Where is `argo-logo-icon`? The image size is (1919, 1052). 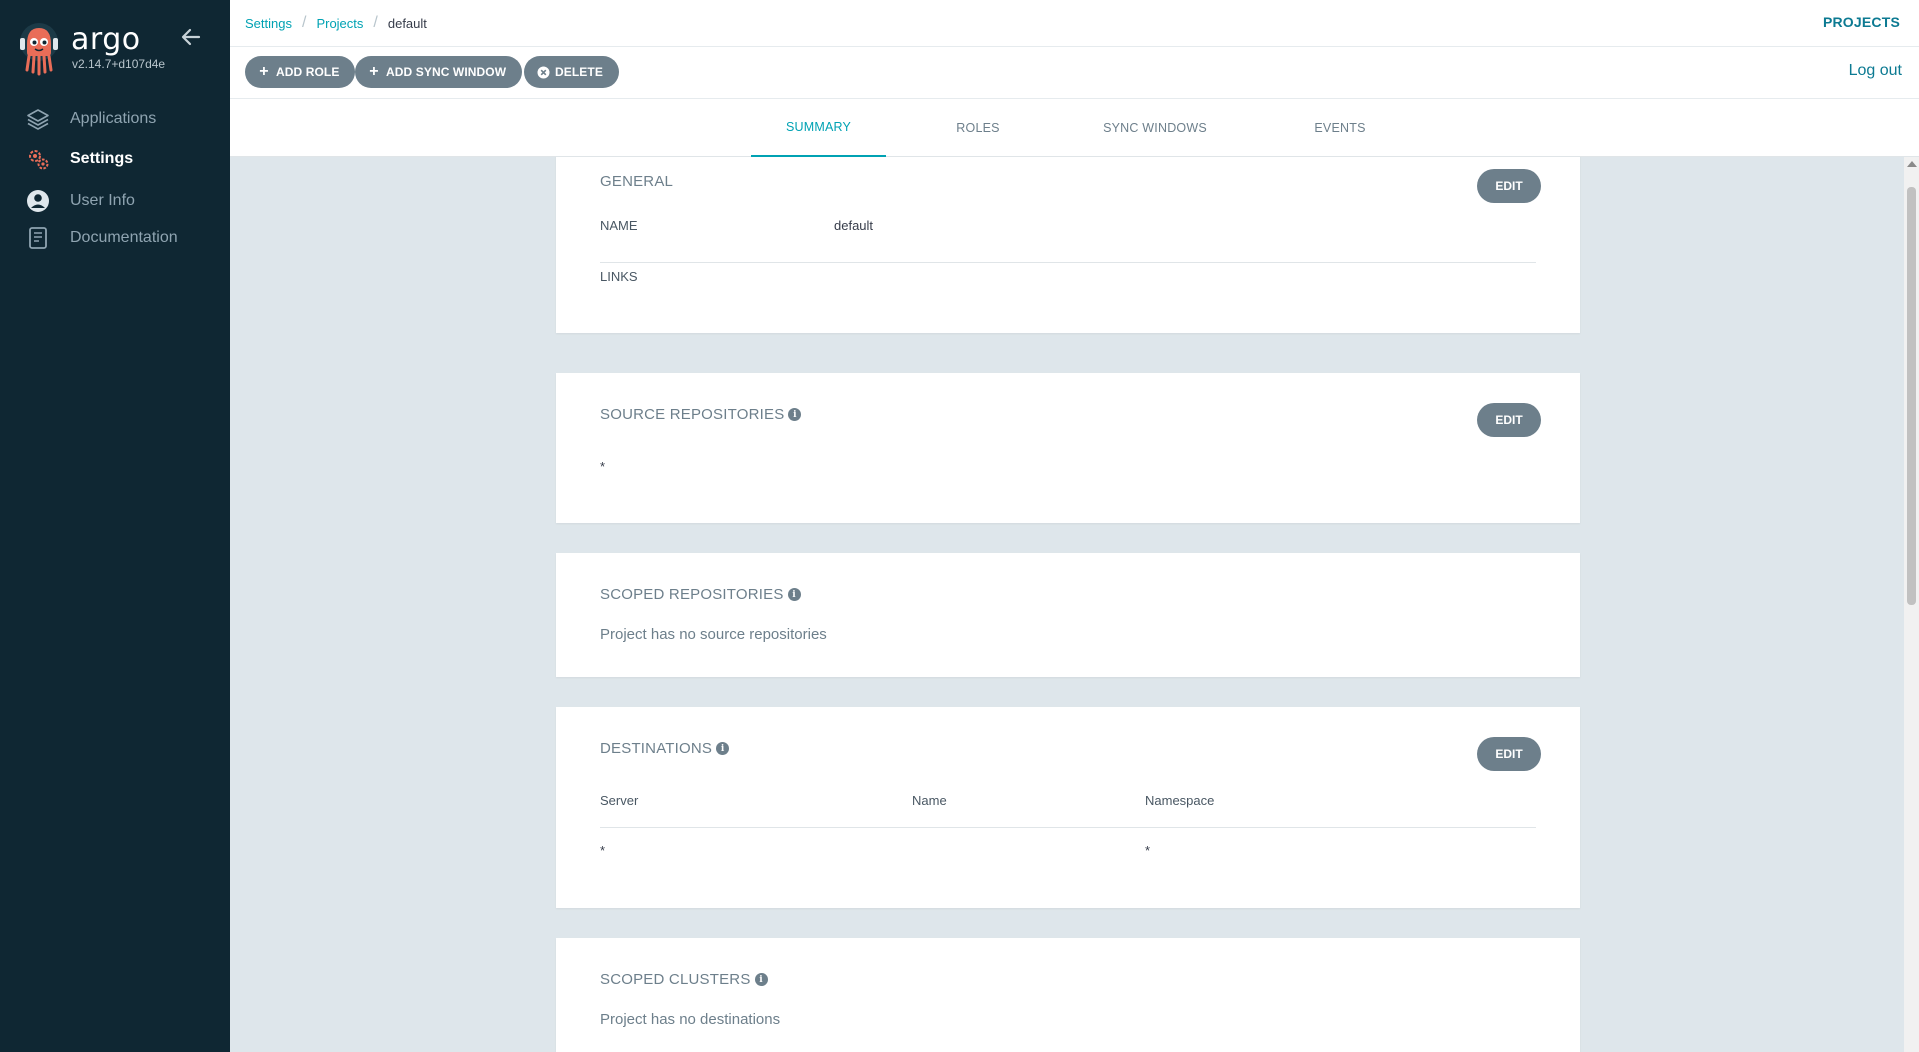 argo-logo-icon is located at coordinates (39, 49).